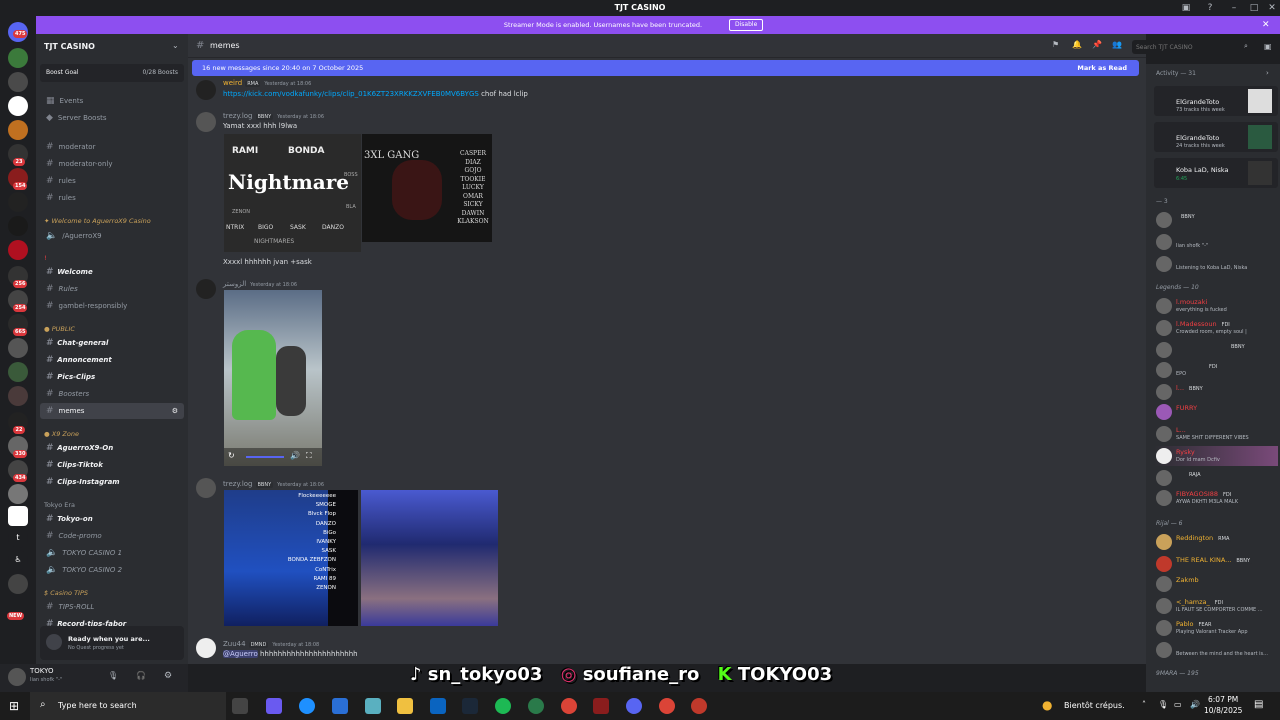 The image size is (1280, 720). I want to click on disable-streamer-button: Disable, so click(746, 25).